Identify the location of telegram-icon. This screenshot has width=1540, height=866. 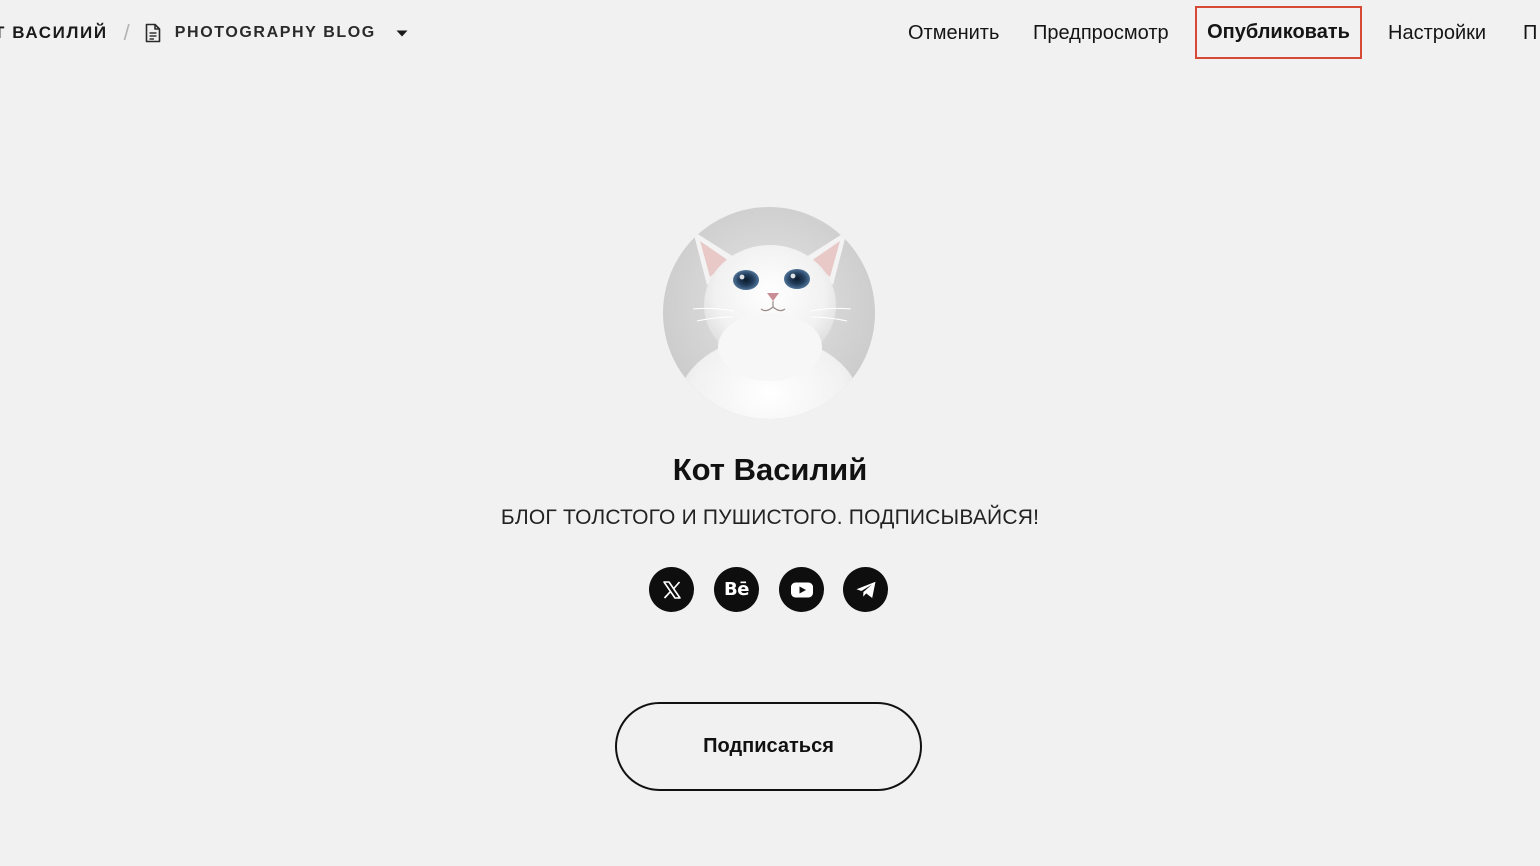
(865, 589).